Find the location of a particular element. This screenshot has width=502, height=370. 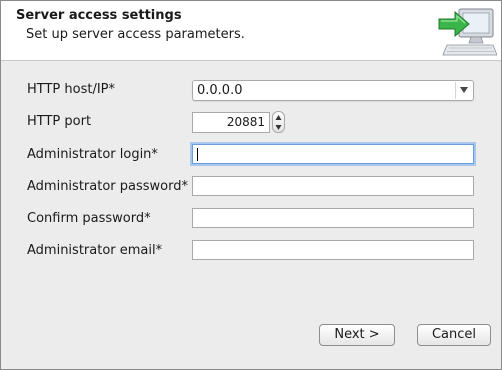

http-port-stepper is located at coordinates (278, 122).